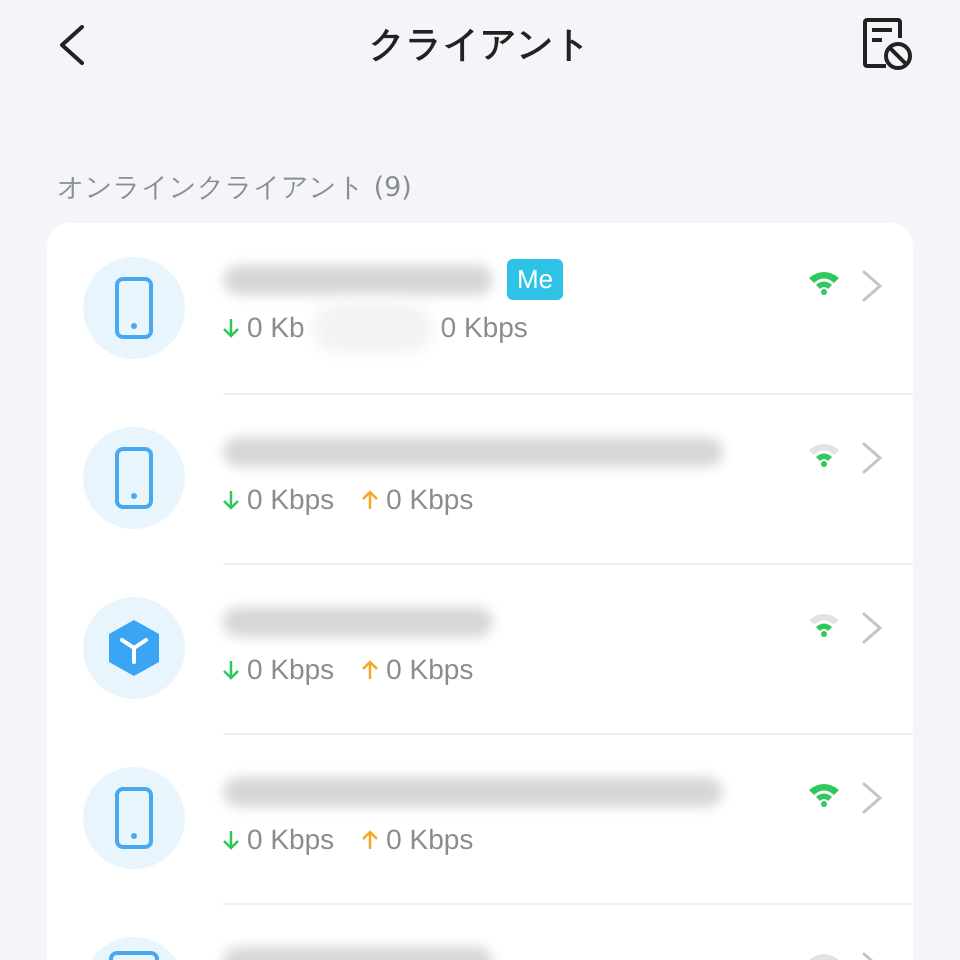 The image size is (960, 960). Describe the element at coordinates (480, 45) in the screenshot. I see `page-title: クライアント` at that location.